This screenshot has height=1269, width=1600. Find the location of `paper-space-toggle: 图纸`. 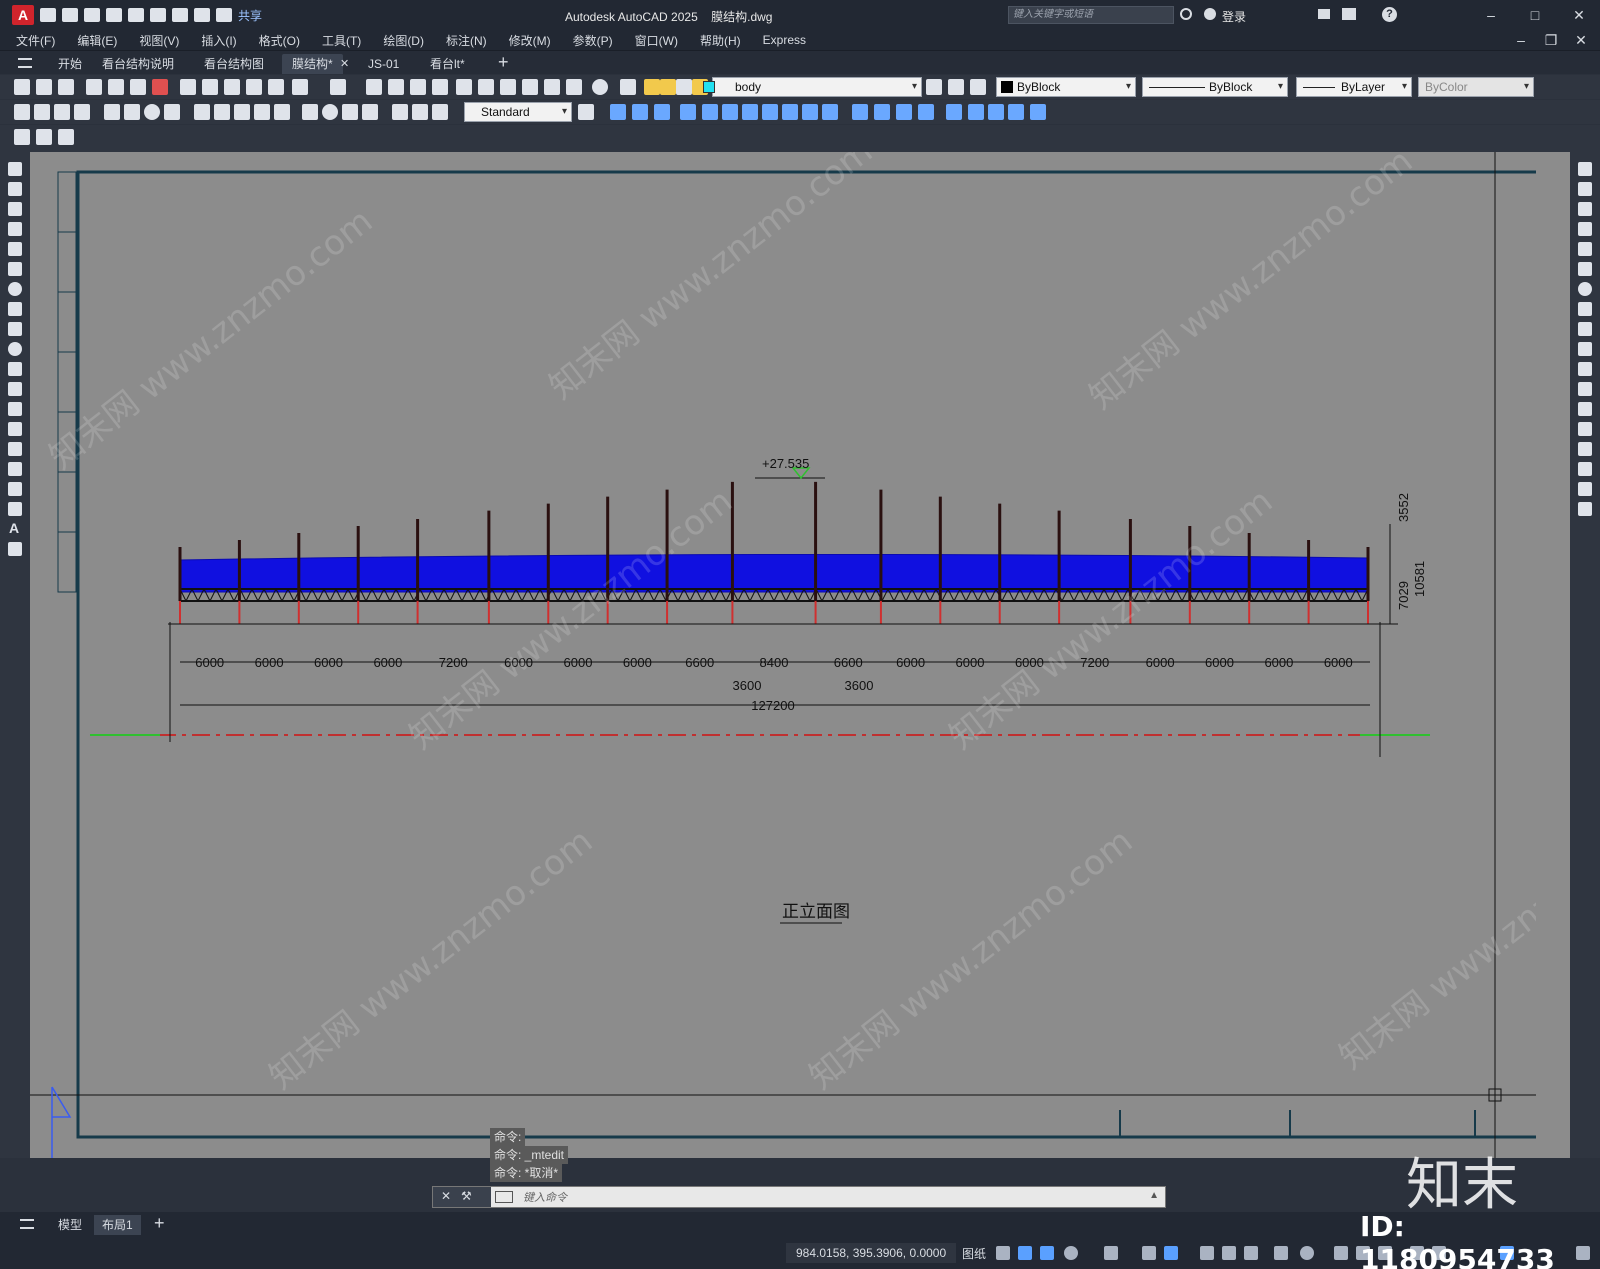

paper-space-toggle: 图纸 is located at coordinates (974, 1253).